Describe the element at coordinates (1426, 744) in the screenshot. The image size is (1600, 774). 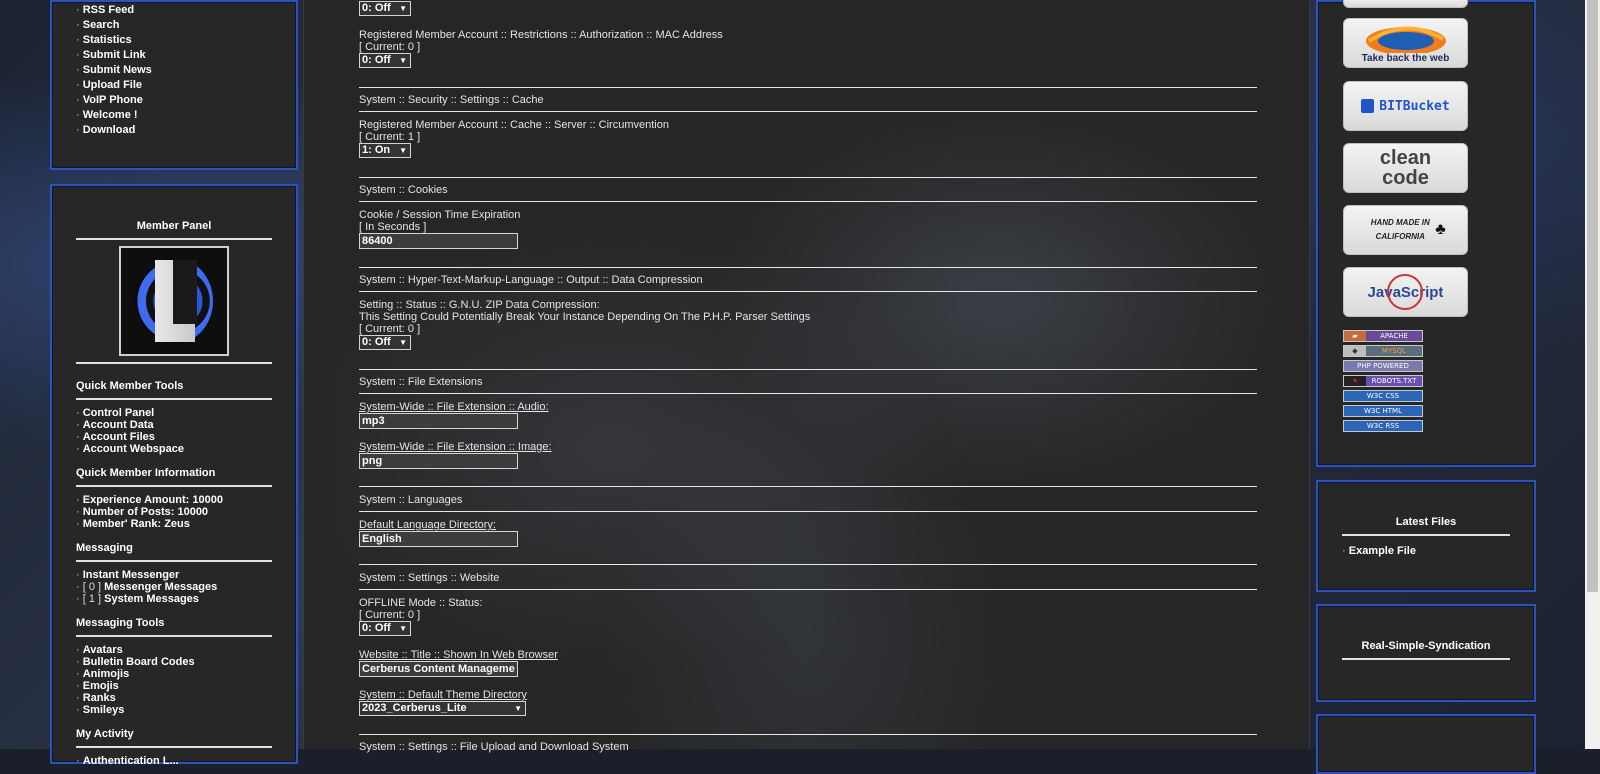
I see `next-block-partial` at that location.